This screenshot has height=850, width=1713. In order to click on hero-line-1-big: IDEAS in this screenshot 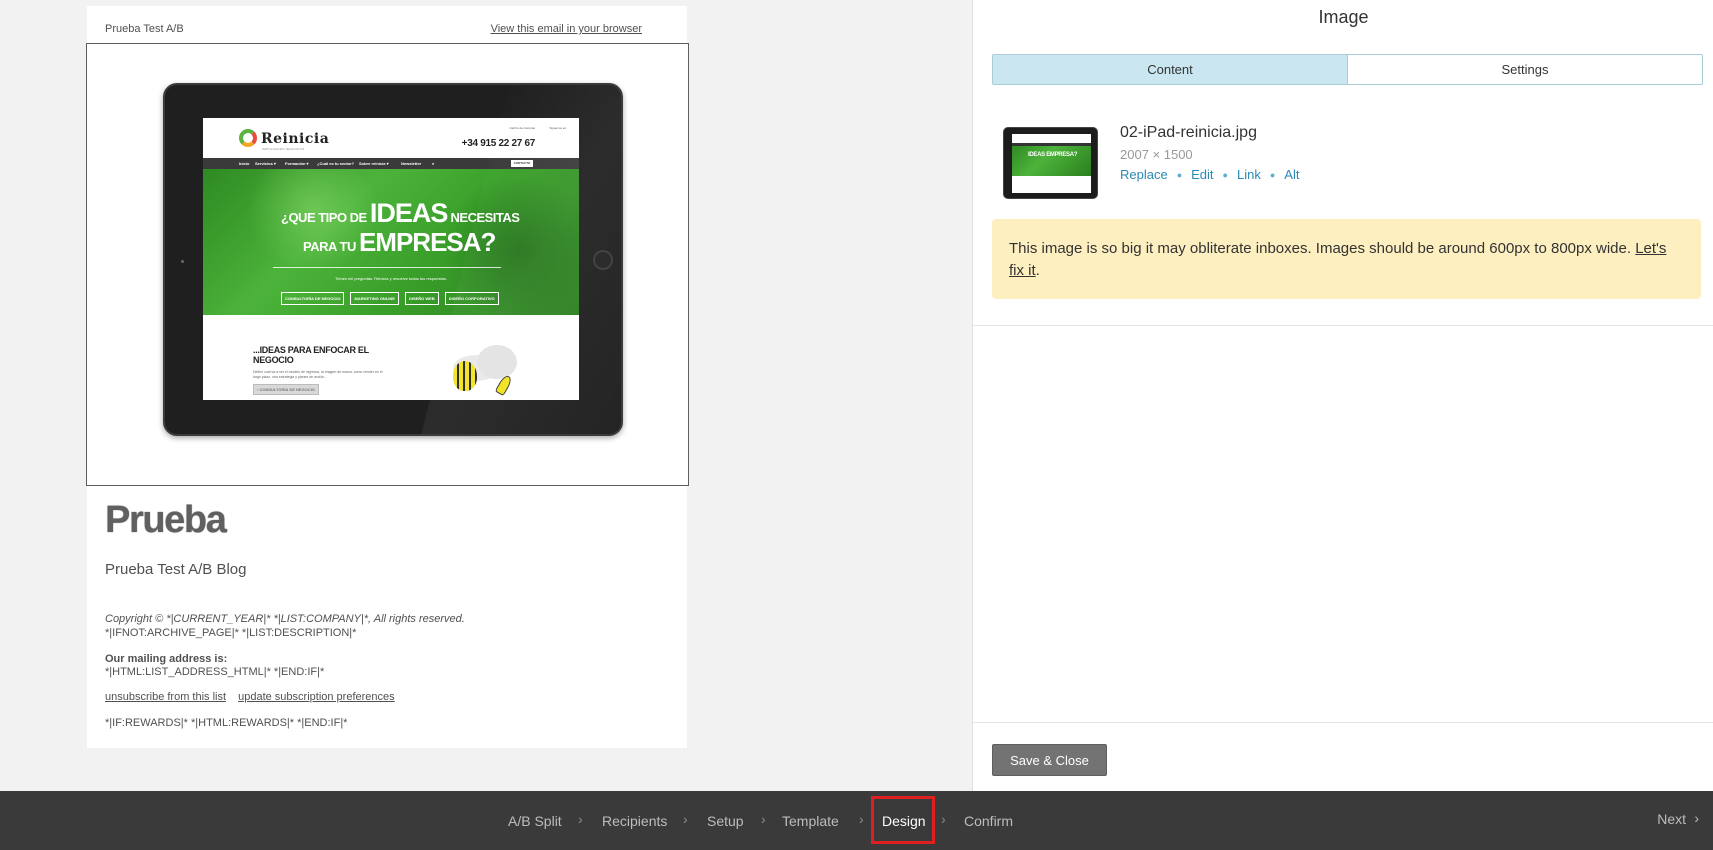, I will do `click(409, 213)`.